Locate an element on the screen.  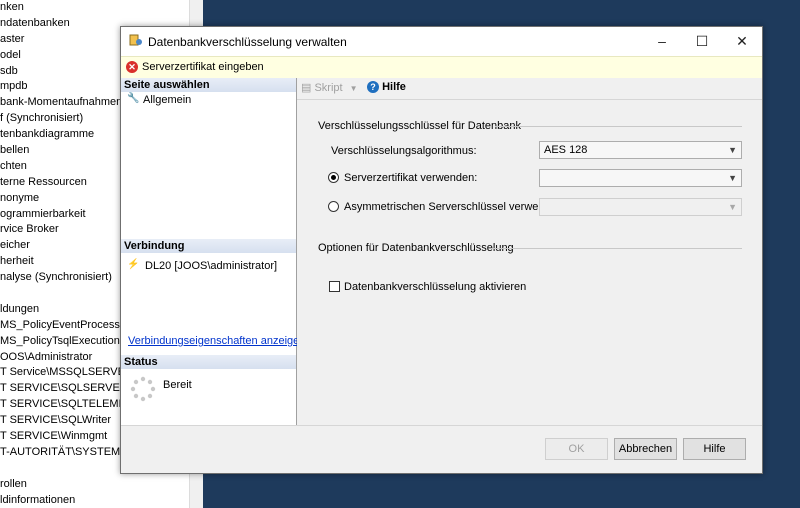
encryption-key-group-label: Verschlüsselungsschlüssel für Datenbank is located at coordinates (420, 126).